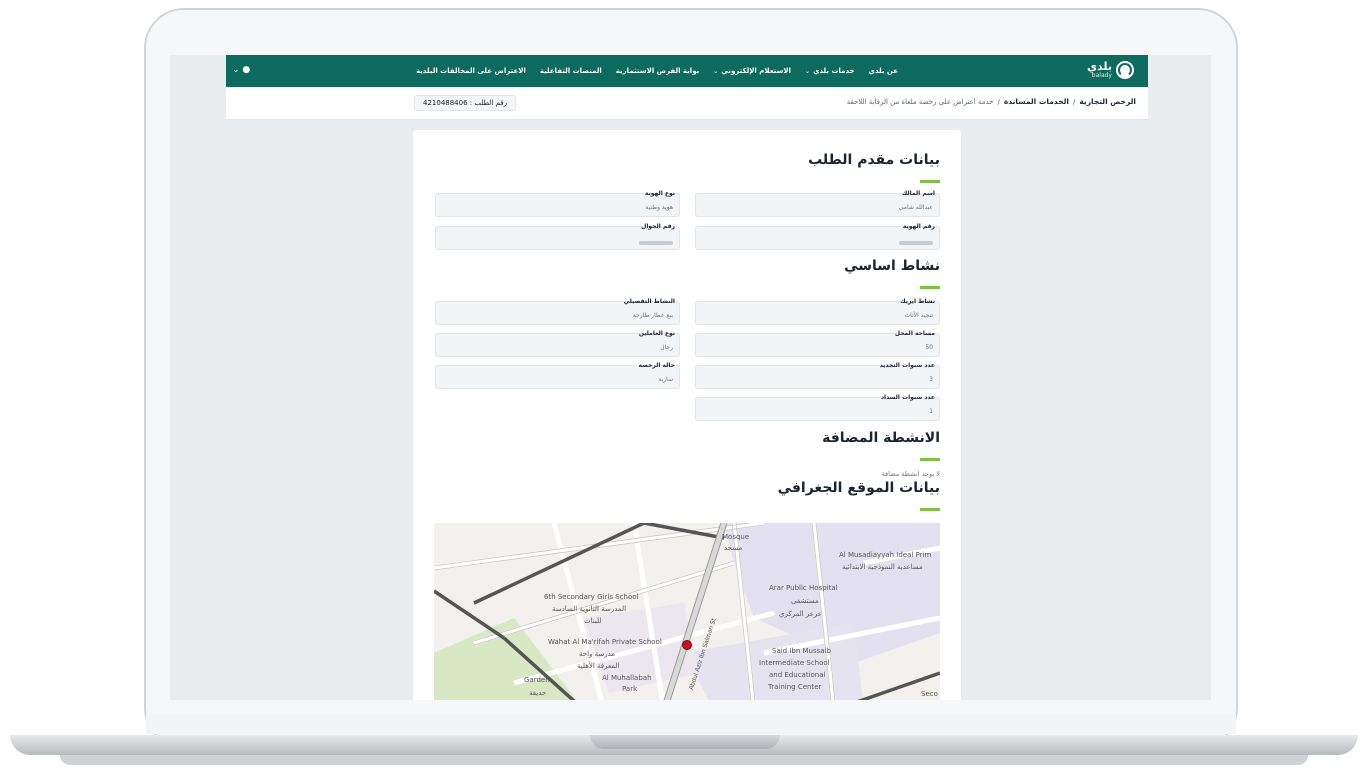 This screenshot has width=1368, height=774. What do you see at coordinates (627, 678) in the screenshot?
I see `map-label: Al Muhallabah` at bounding box center [627, 678].